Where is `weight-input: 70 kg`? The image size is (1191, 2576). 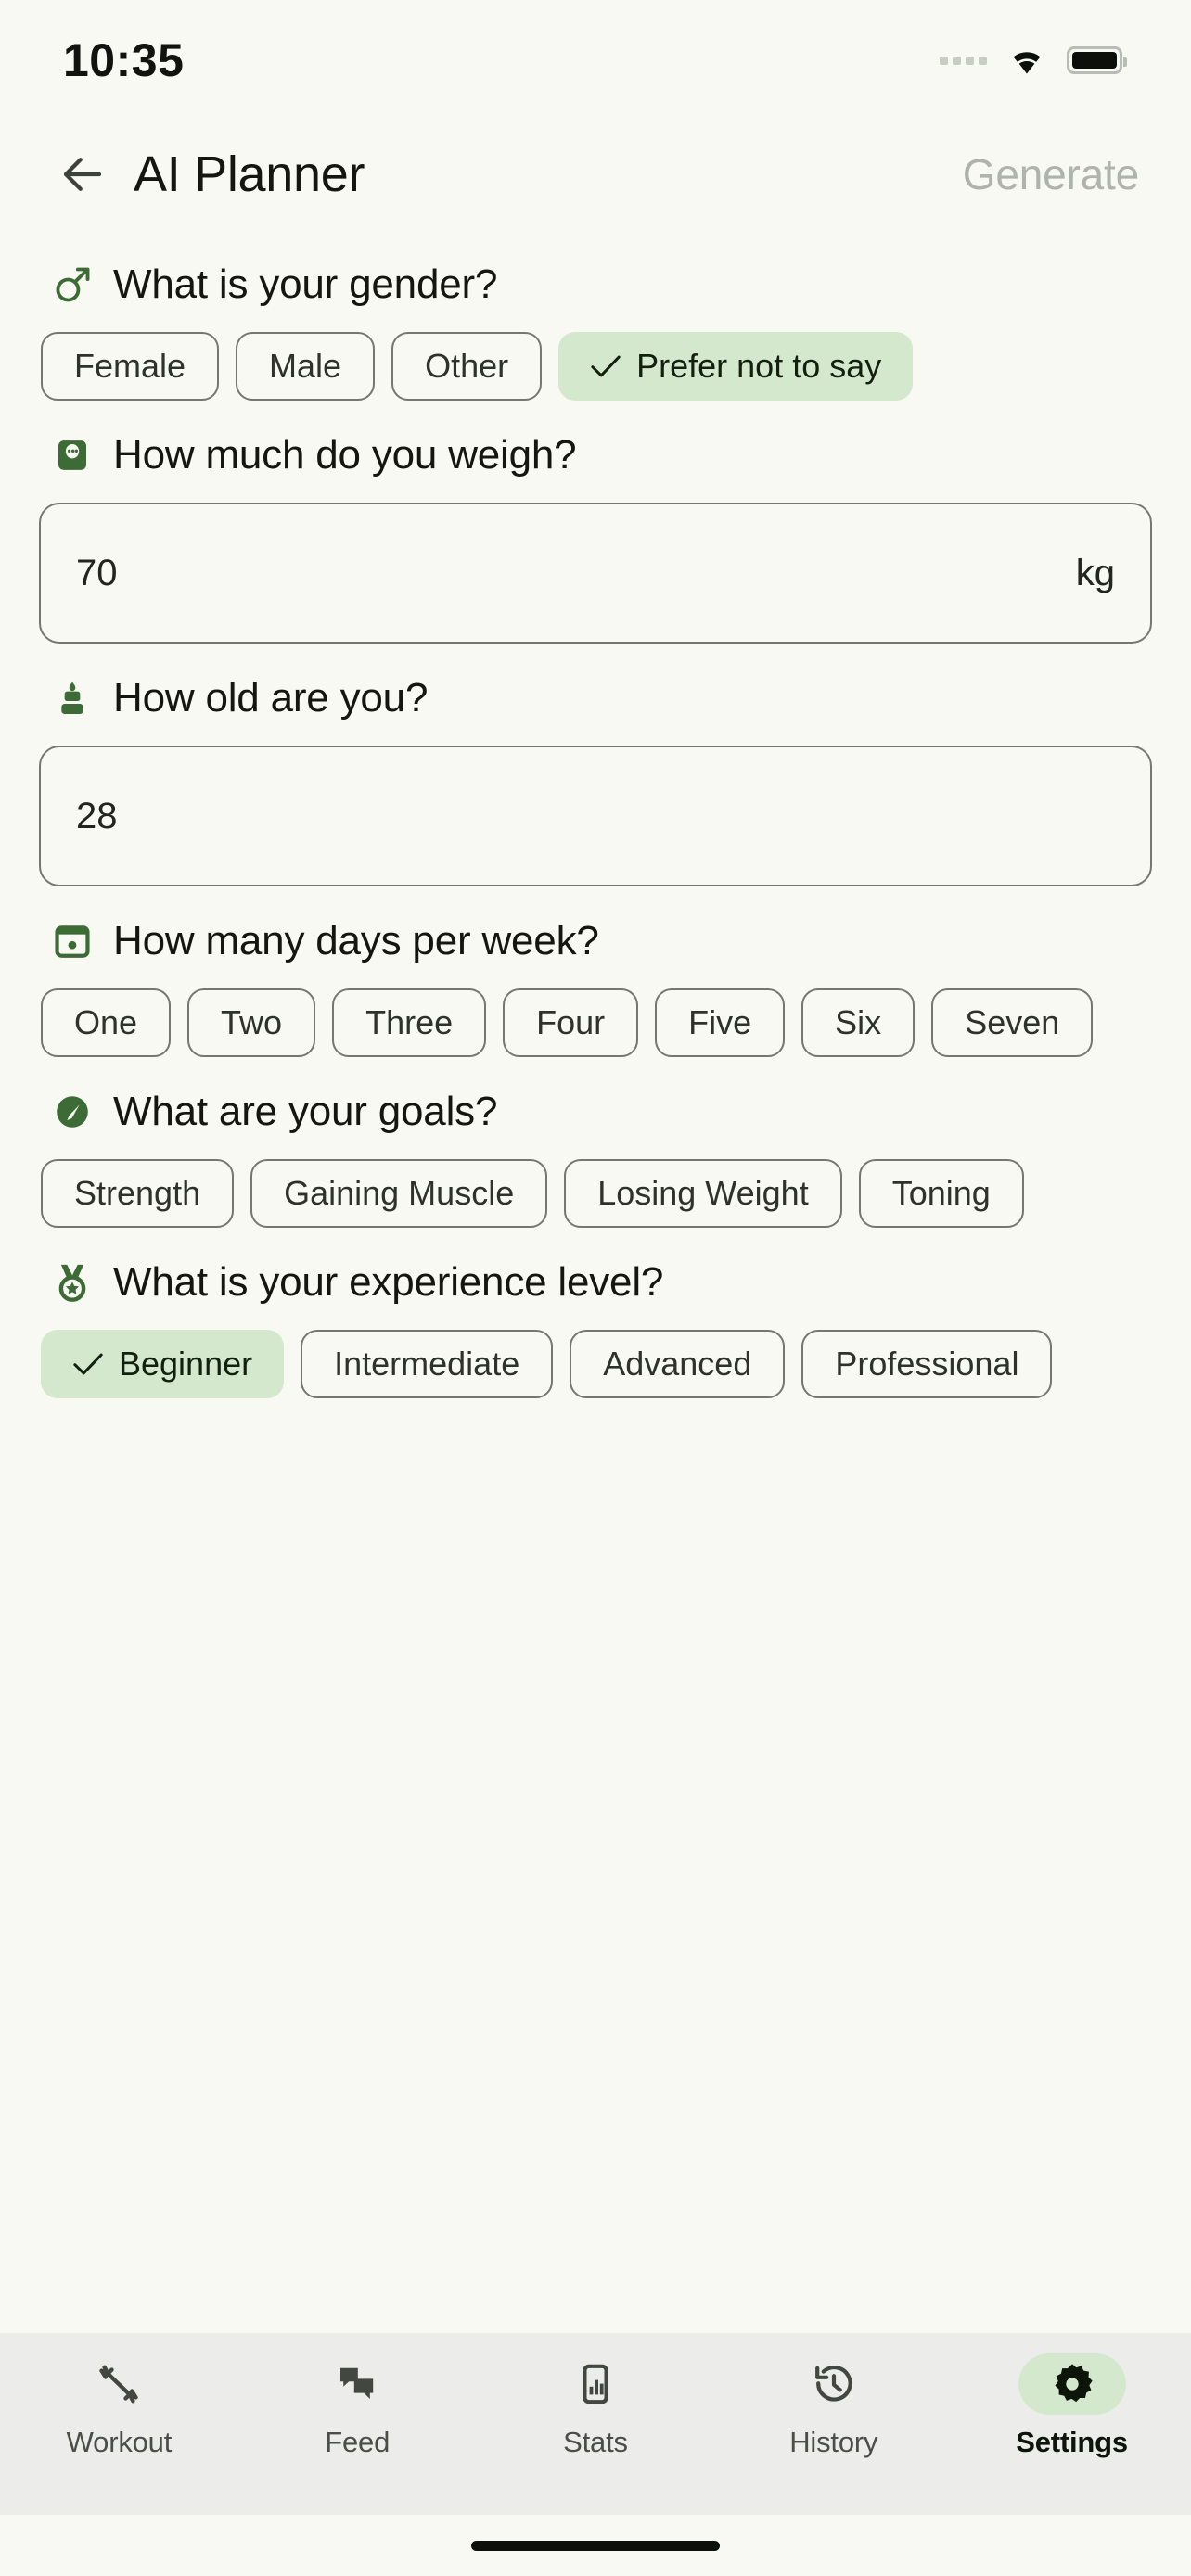
weight-input: 70 kg is located at coordinates (595, 573).